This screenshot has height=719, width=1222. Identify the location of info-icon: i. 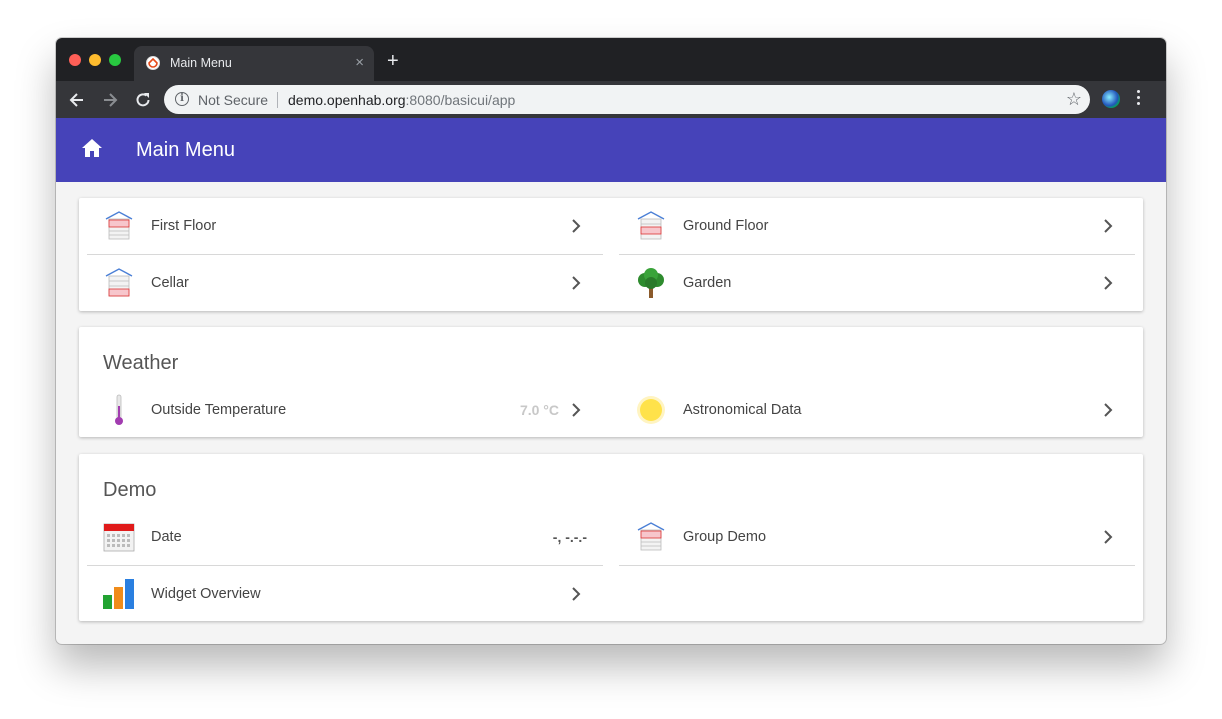
(182, 99).